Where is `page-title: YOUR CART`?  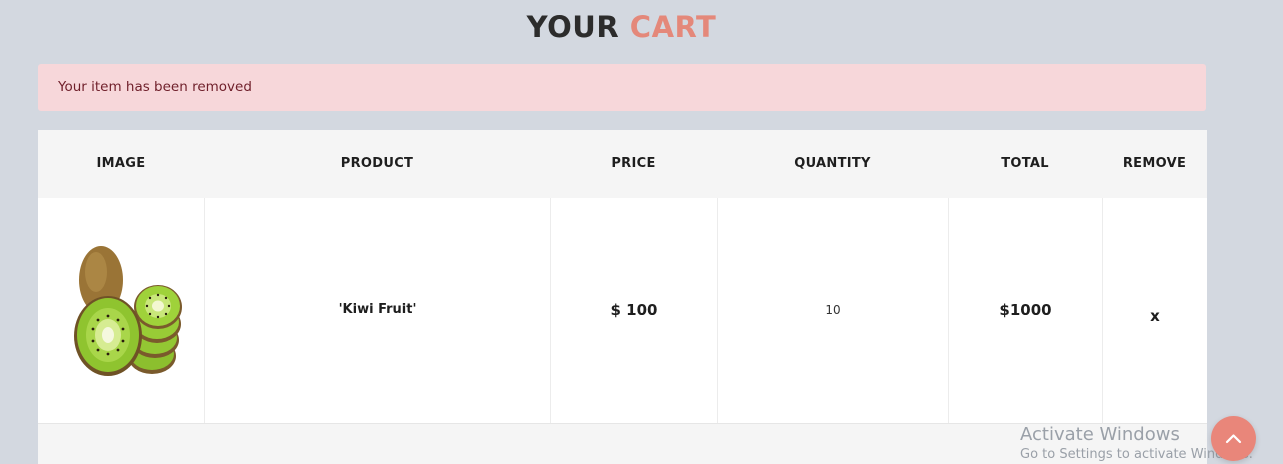
page-title: YOUR CART is located at coordinates (621, 27).